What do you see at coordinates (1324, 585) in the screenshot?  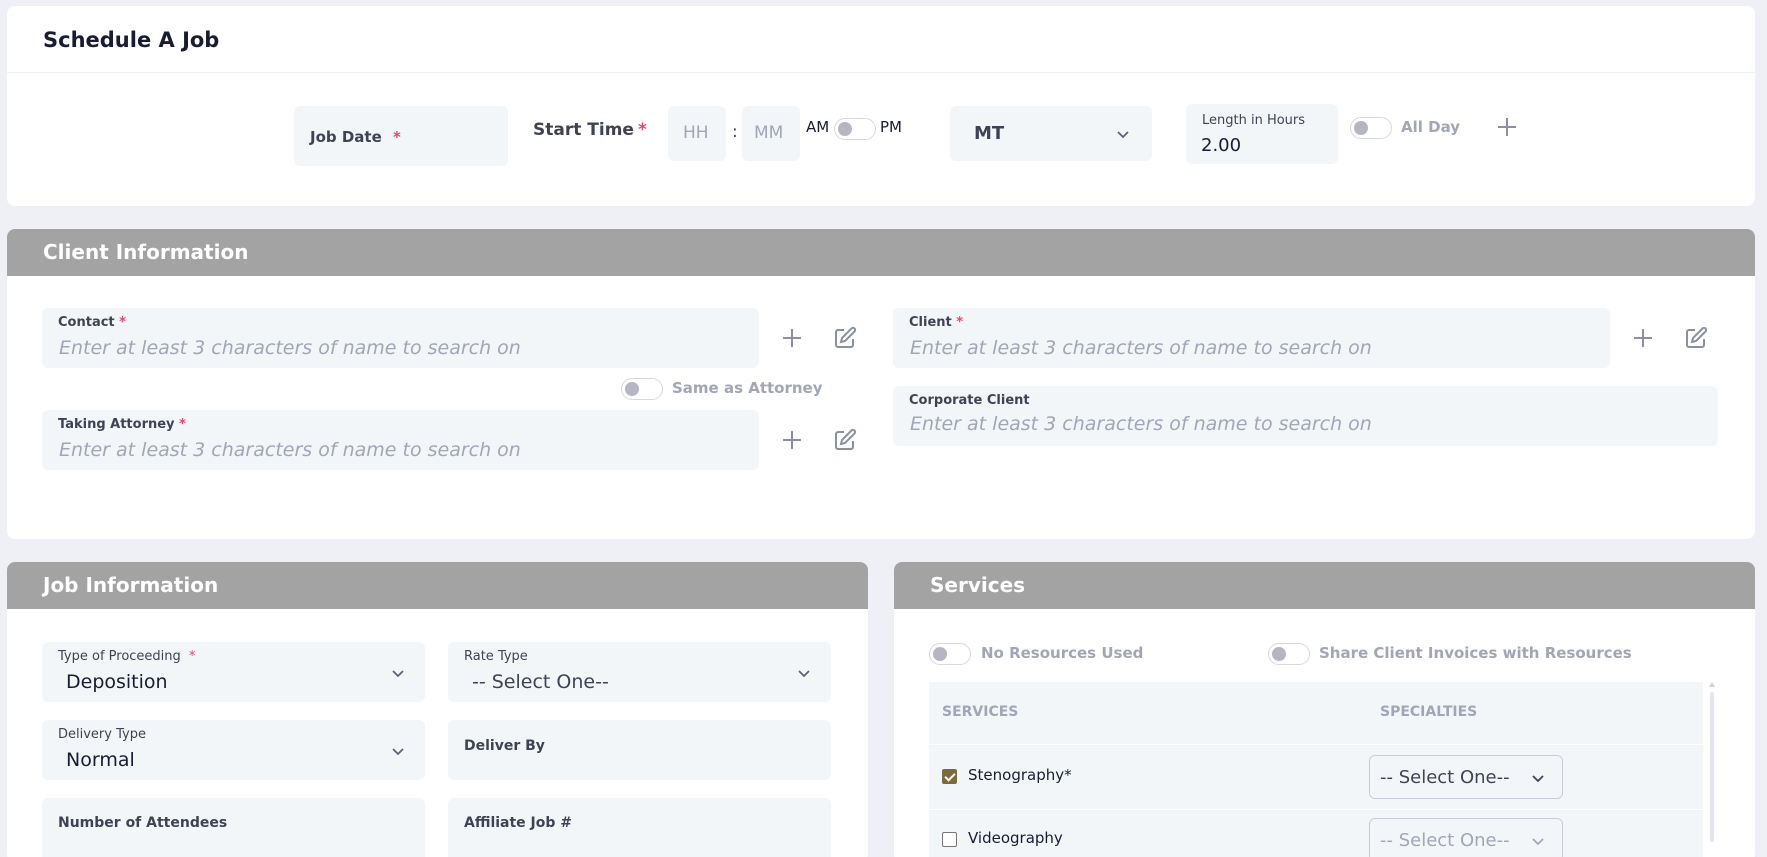 I see `services-header: Services` at bounding box center [1324, 585].